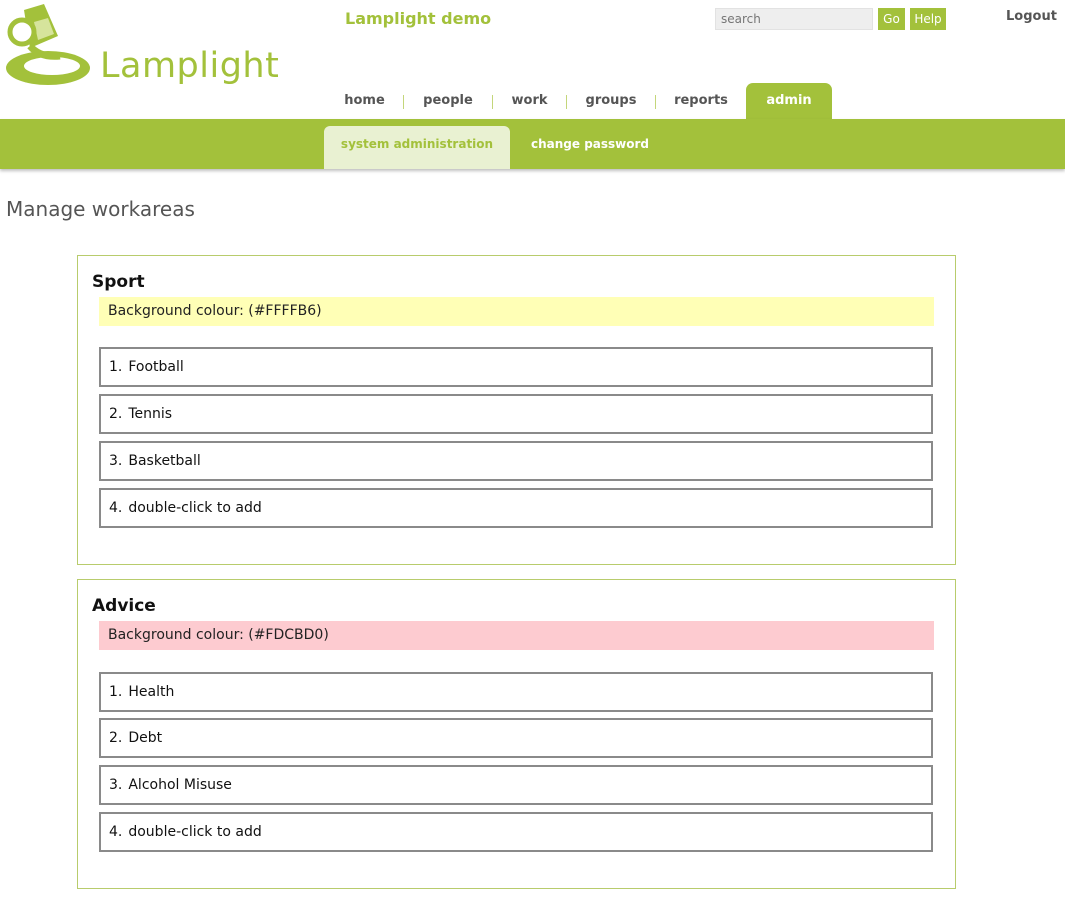 The width and height of the screenshot is (1065, 897). Describe the element at coordinates (529, 101) in the screenshot. I see `nav-work: work` at that location.